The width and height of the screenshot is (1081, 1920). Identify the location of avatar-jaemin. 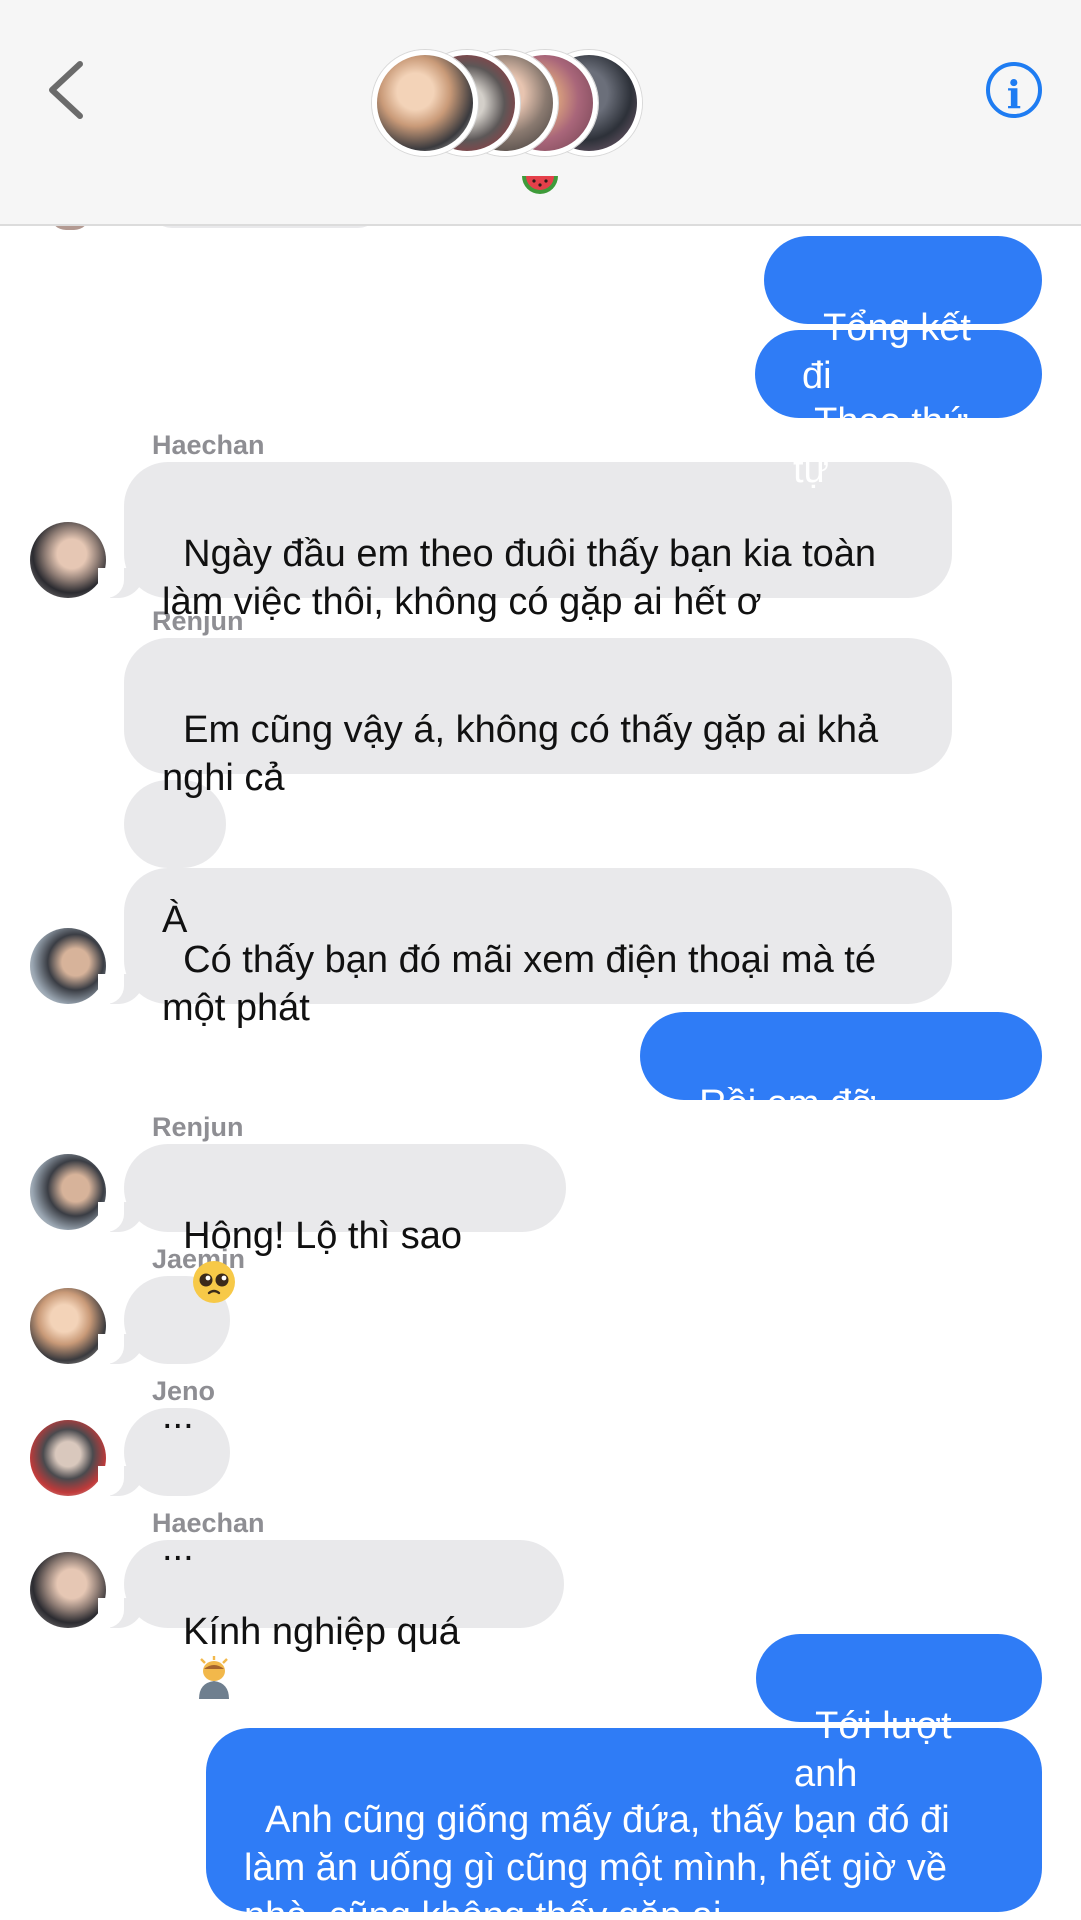
(68, 1326).